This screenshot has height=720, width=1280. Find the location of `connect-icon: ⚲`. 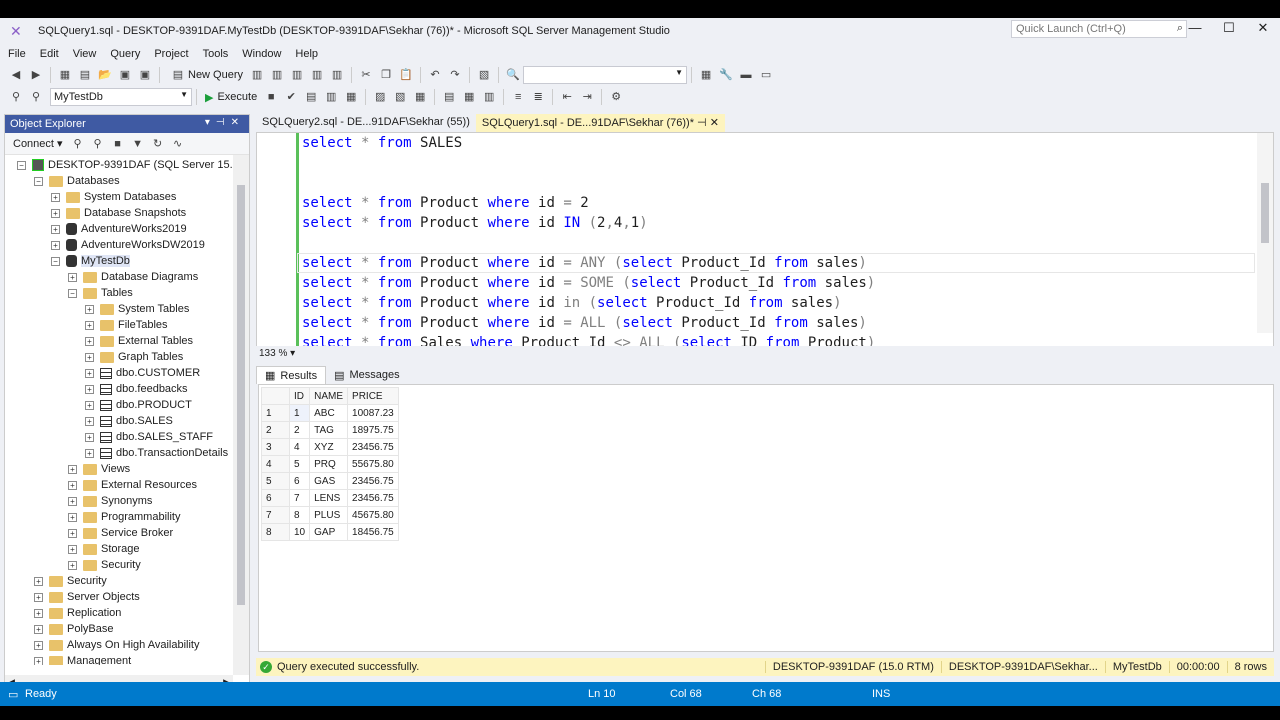

connect-icon: ⚲ is located at coordinates (78, 144).